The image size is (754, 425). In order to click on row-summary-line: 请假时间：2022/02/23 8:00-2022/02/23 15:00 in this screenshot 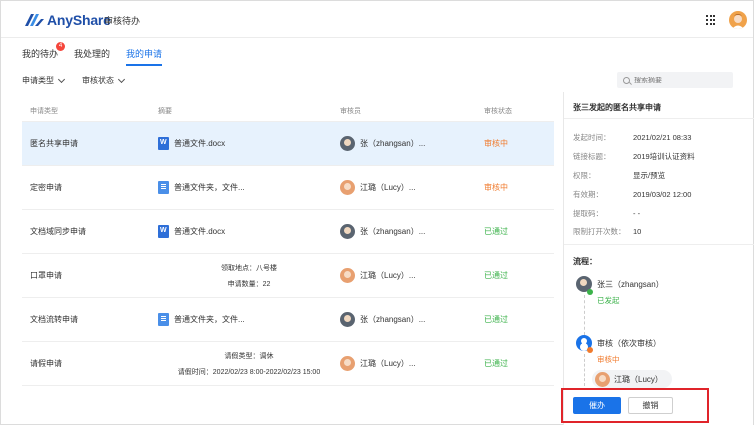, I will do `click(249, 372)`.